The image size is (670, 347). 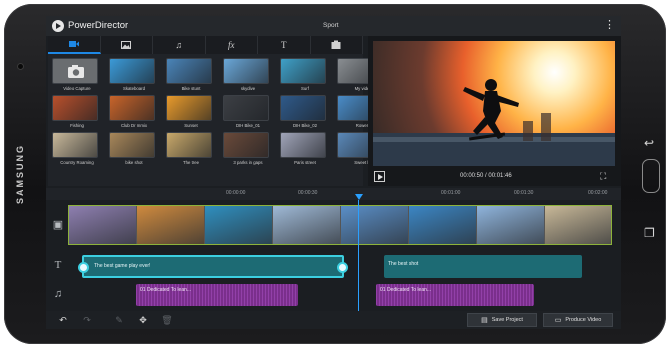 What do you see at coordinates (20, 174) in the screenshot?
I see `brand-logo: SAMSUNG` at bounding box center [20, 174].